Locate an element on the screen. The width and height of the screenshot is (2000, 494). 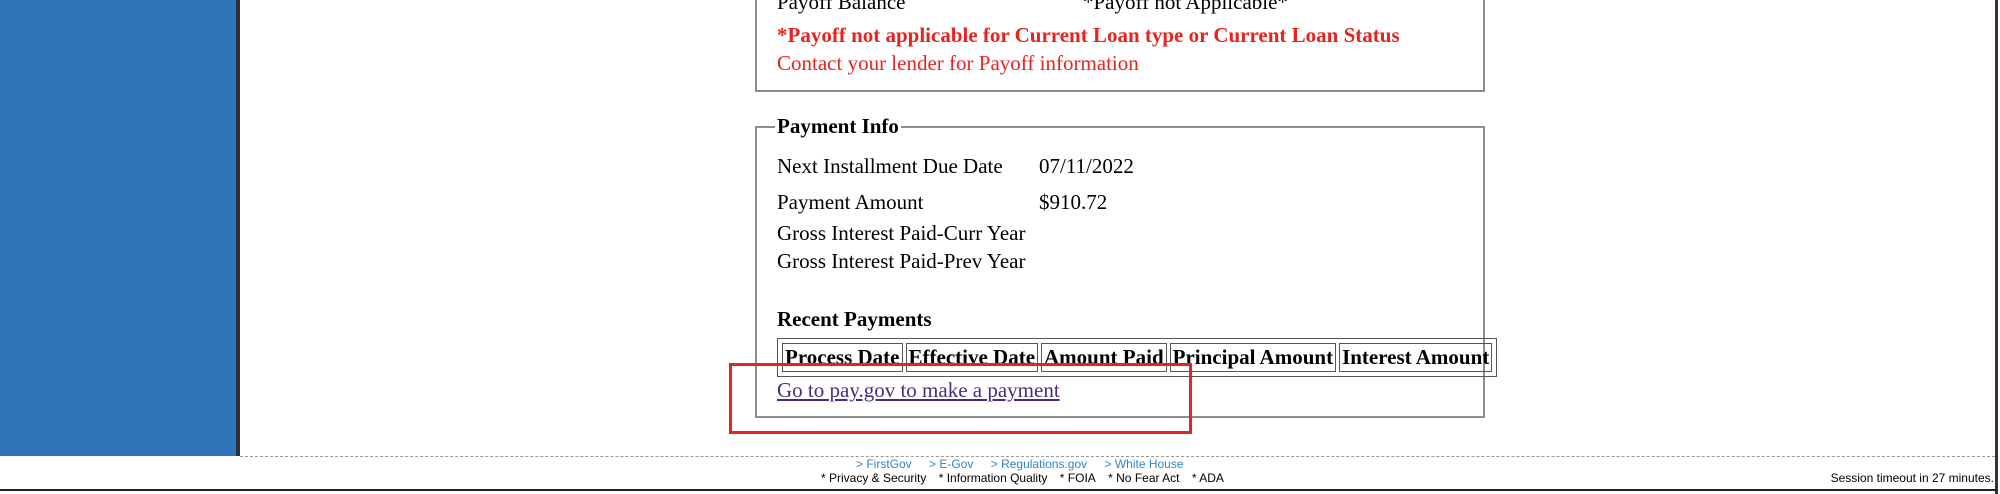
column-header-principal-amount: Principal Amount is located at coordinates (1253, 357).